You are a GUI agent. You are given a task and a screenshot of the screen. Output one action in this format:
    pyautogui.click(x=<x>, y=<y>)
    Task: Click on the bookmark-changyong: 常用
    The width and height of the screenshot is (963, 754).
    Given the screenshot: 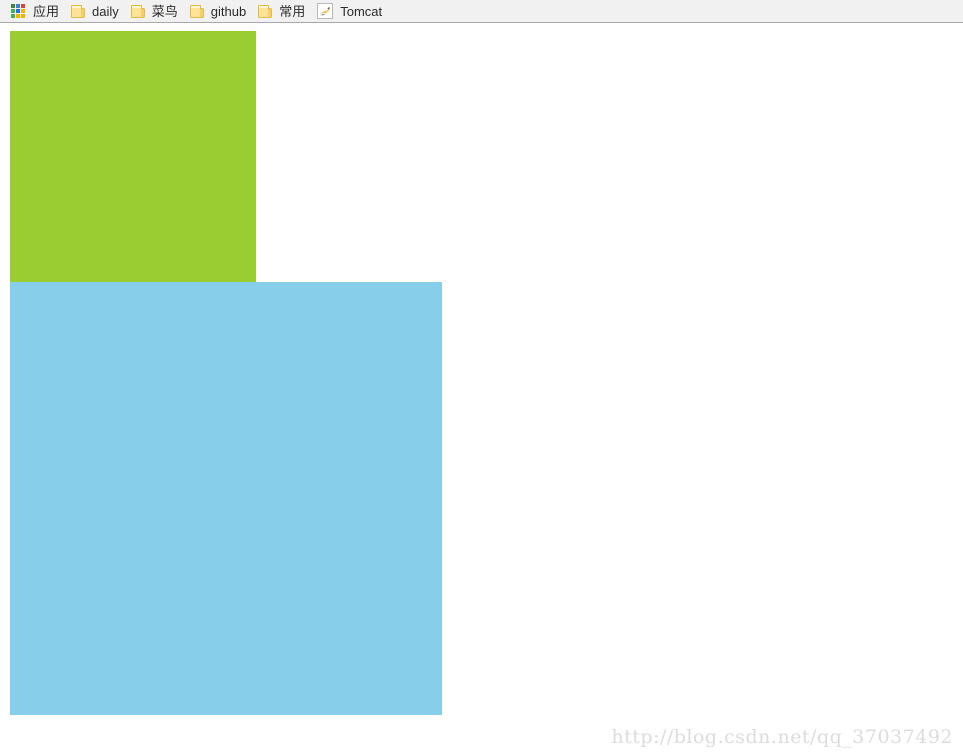 What is the action you would take?
    pyautogui.click(x=283, y=11)
    